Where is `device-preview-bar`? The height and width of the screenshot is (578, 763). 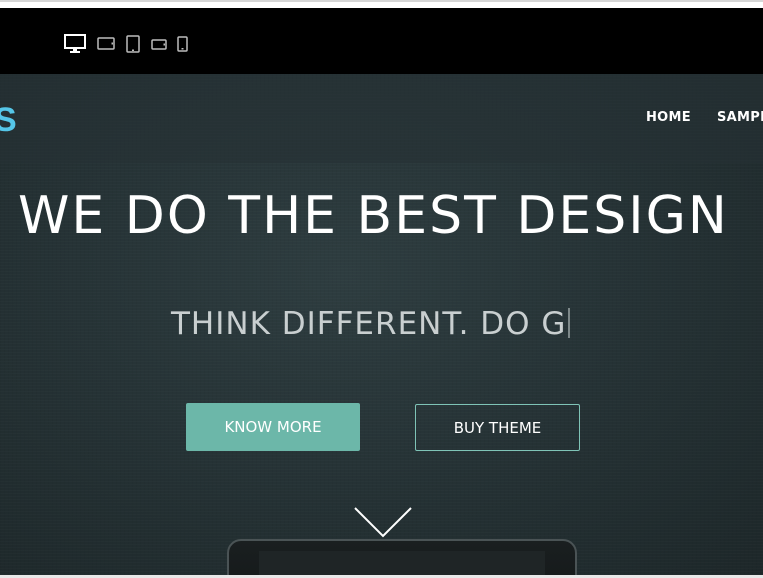 device-preview-bar is located at coordinates (381, 41).